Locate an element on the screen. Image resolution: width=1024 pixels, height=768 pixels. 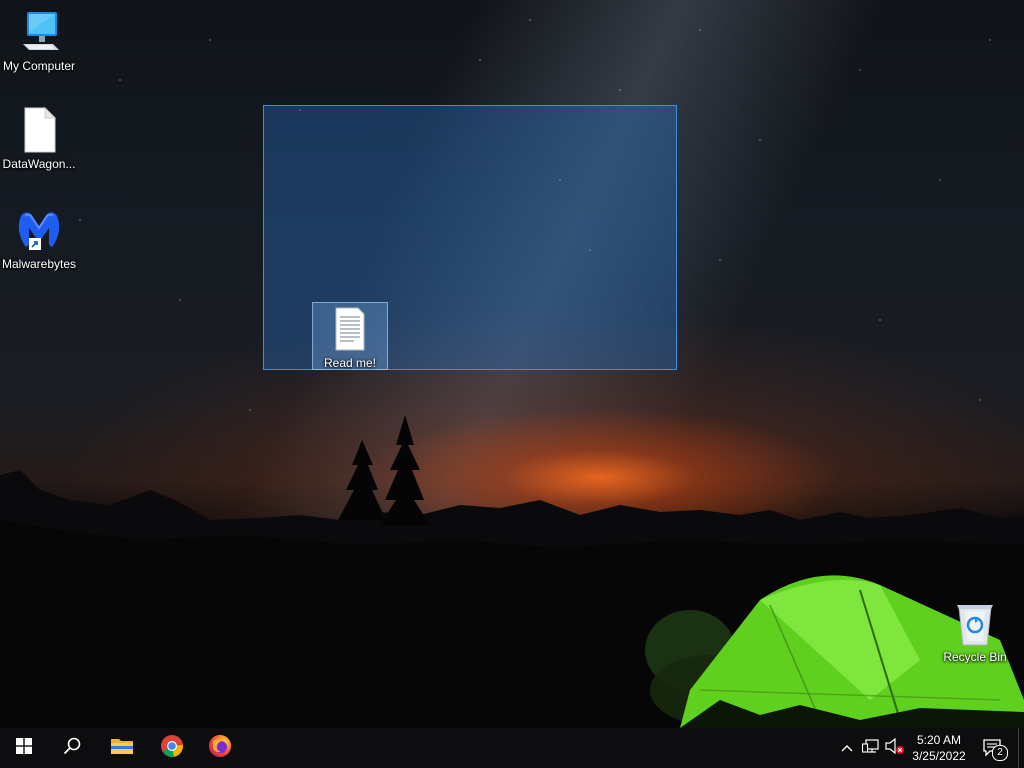
volume-muted-icon is located at coordinates (895, 748).